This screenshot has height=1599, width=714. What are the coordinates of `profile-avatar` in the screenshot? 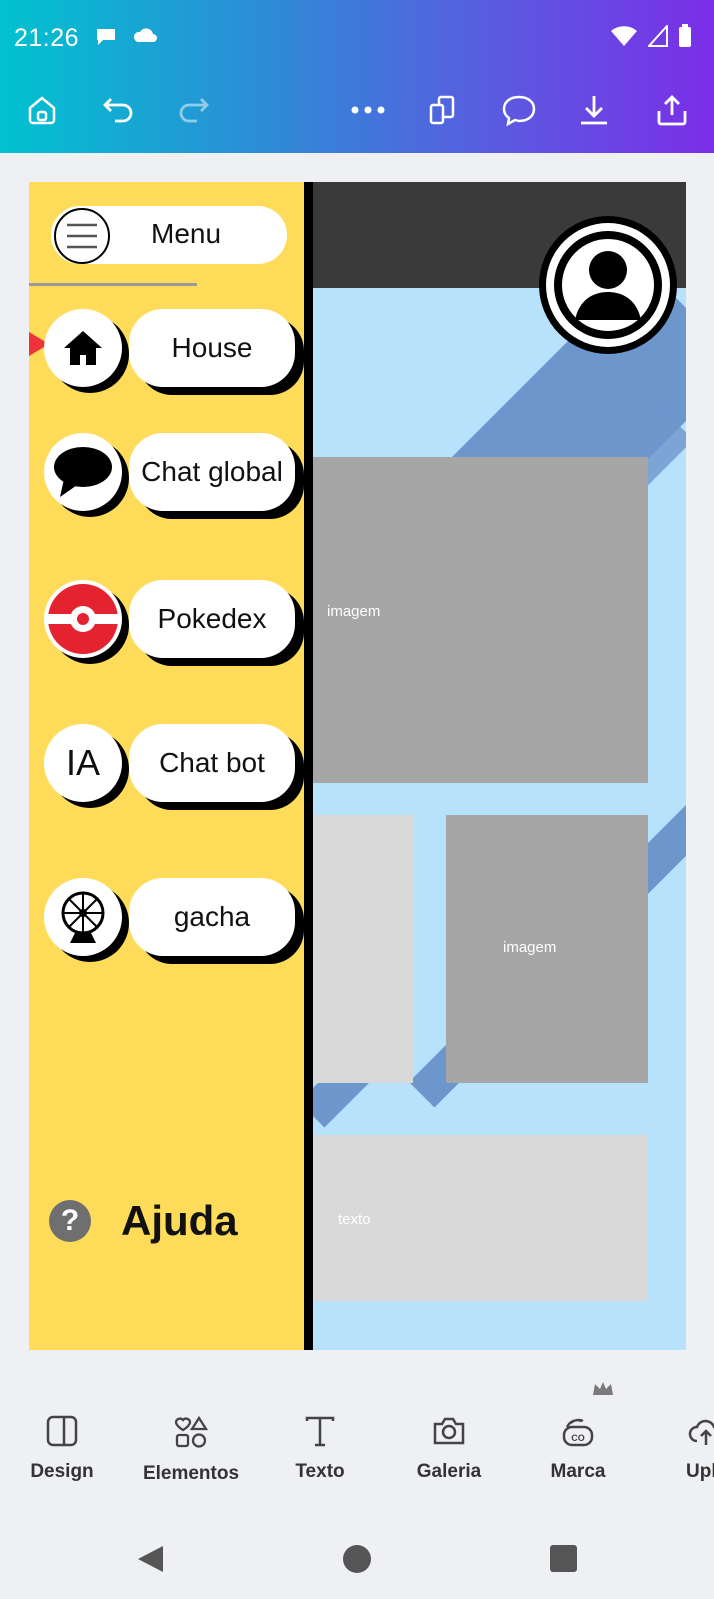 It's located at (608, 285).